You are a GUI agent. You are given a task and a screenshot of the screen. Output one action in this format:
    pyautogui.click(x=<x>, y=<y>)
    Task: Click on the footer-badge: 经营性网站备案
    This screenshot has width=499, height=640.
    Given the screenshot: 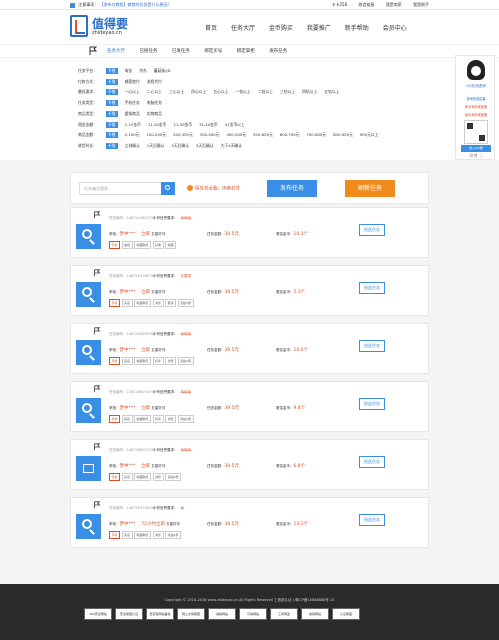 What is the action you would take?
    pyautogui.click(x=160, y=614)
    